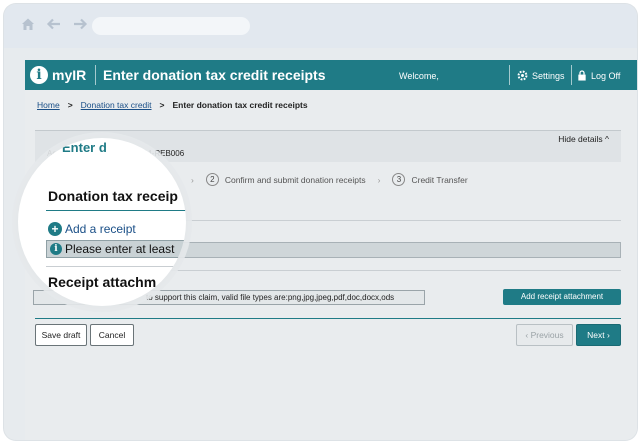 The width and height of the screenshot is (641, 444). I want to click on info-message-text: Please enter at least, so click(120, 249).